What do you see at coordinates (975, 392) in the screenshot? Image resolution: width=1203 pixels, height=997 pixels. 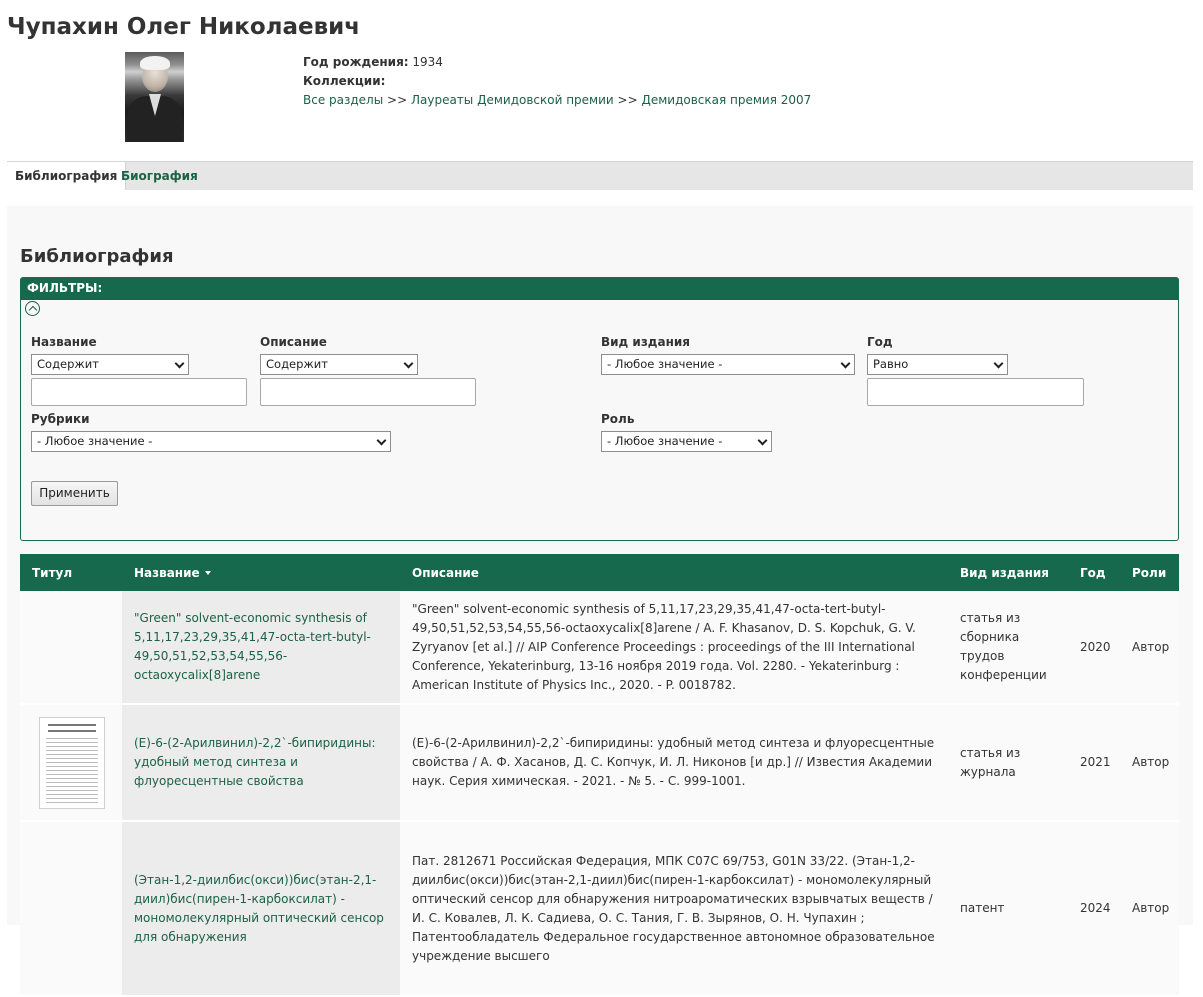 I see `filter-year-input` at bounding box center [975, 392].